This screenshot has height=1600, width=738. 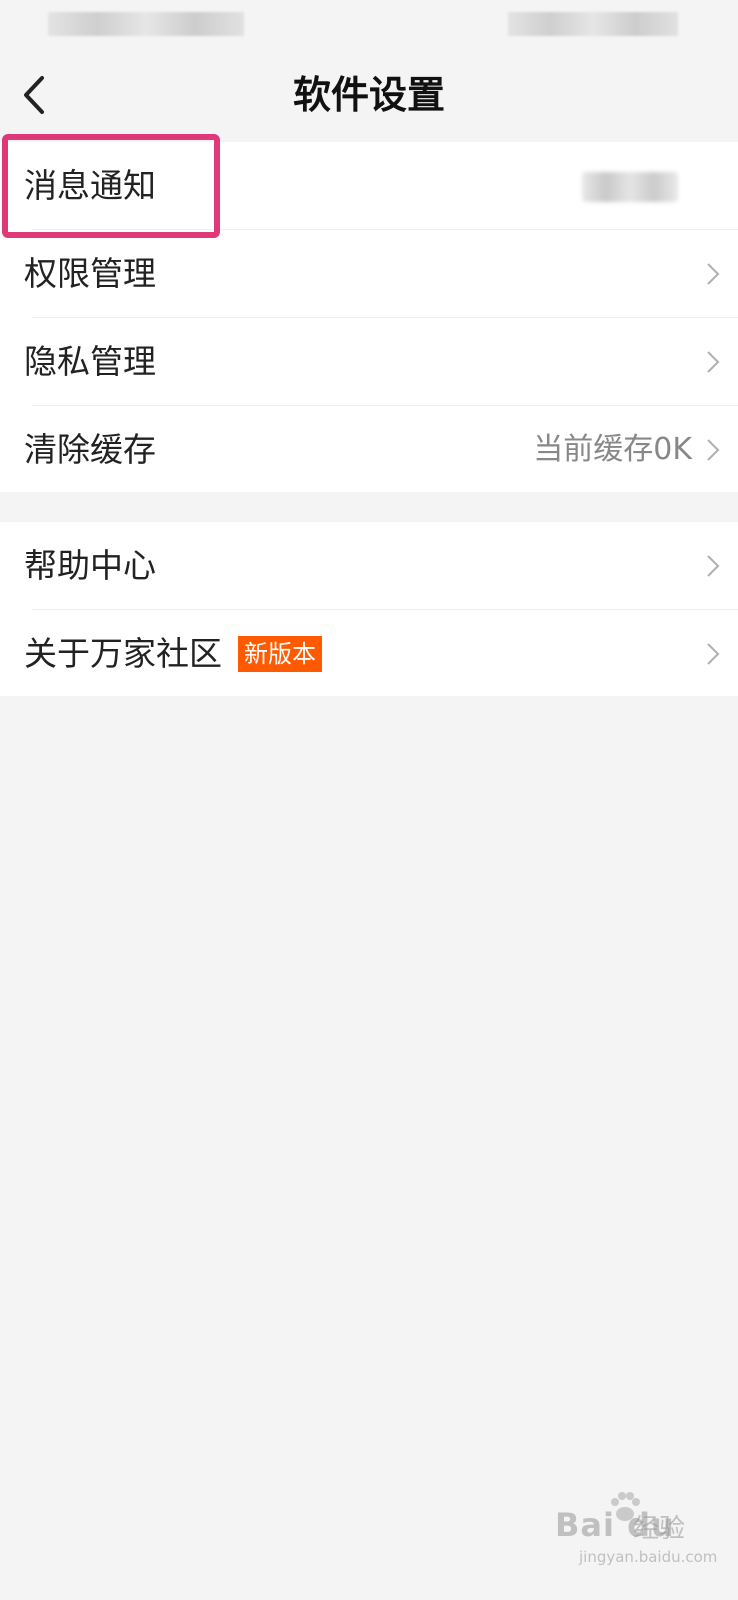 What do you see at coordinates (90, 185) in the screenshot?
I see `row-label: 消息通知` at bounding box center [90, 185].